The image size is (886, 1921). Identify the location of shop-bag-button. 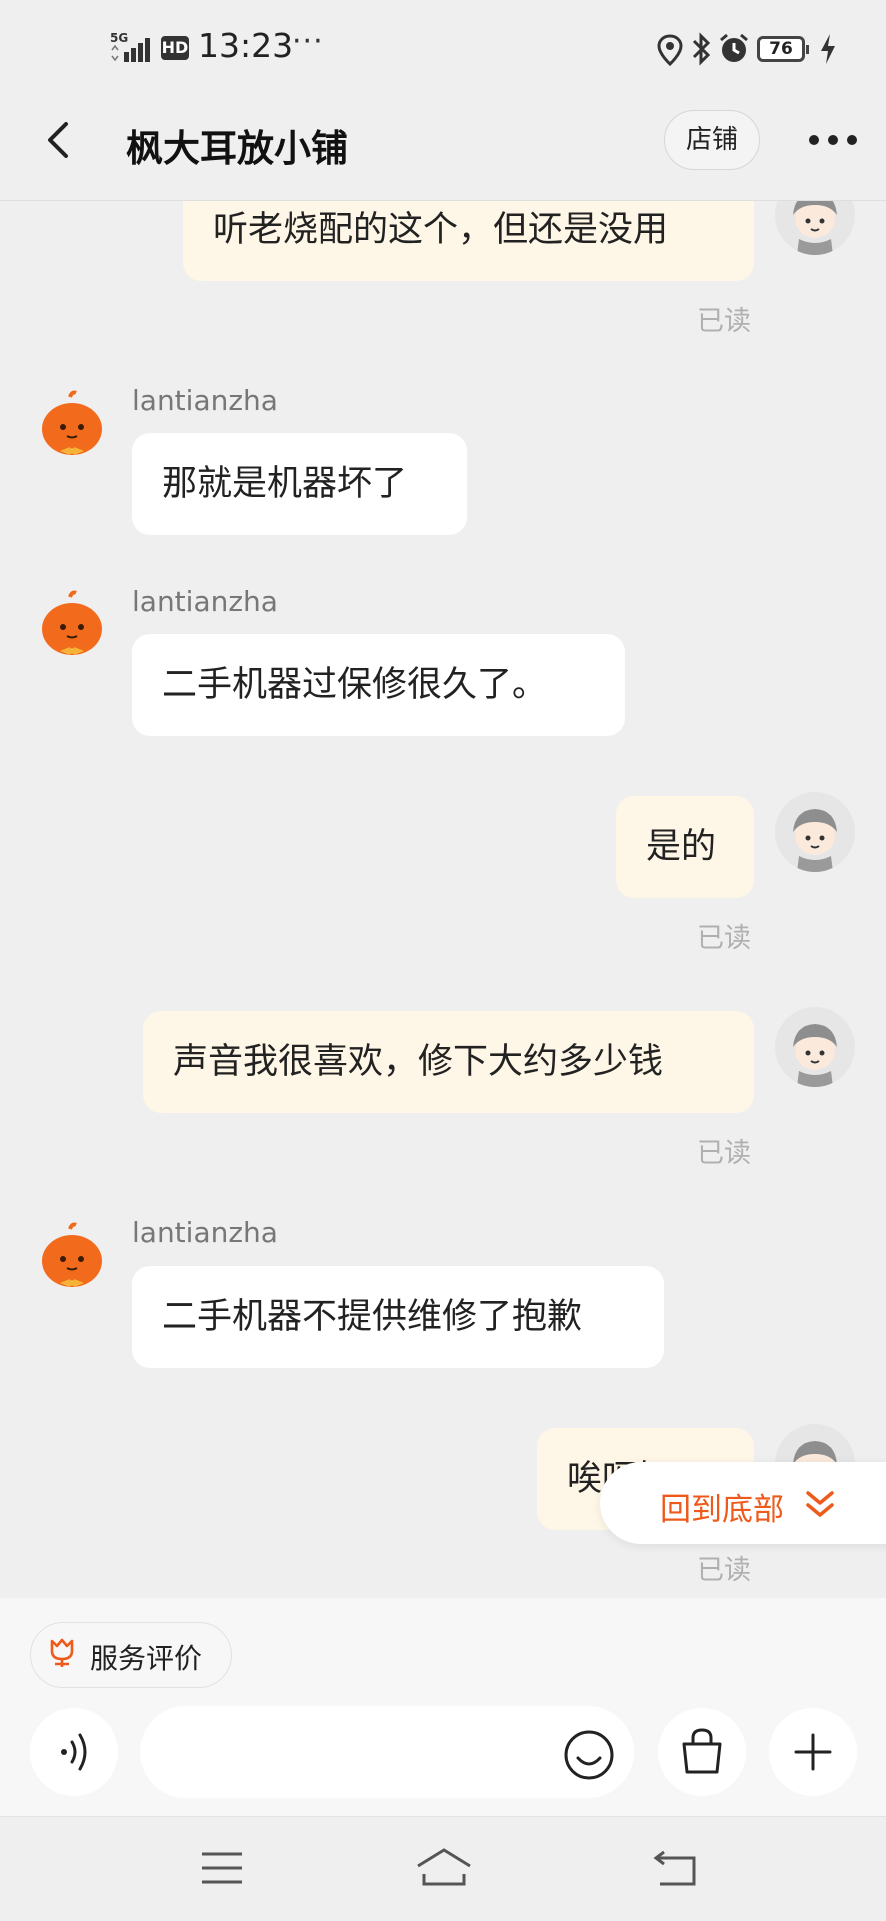
(702, 1752).